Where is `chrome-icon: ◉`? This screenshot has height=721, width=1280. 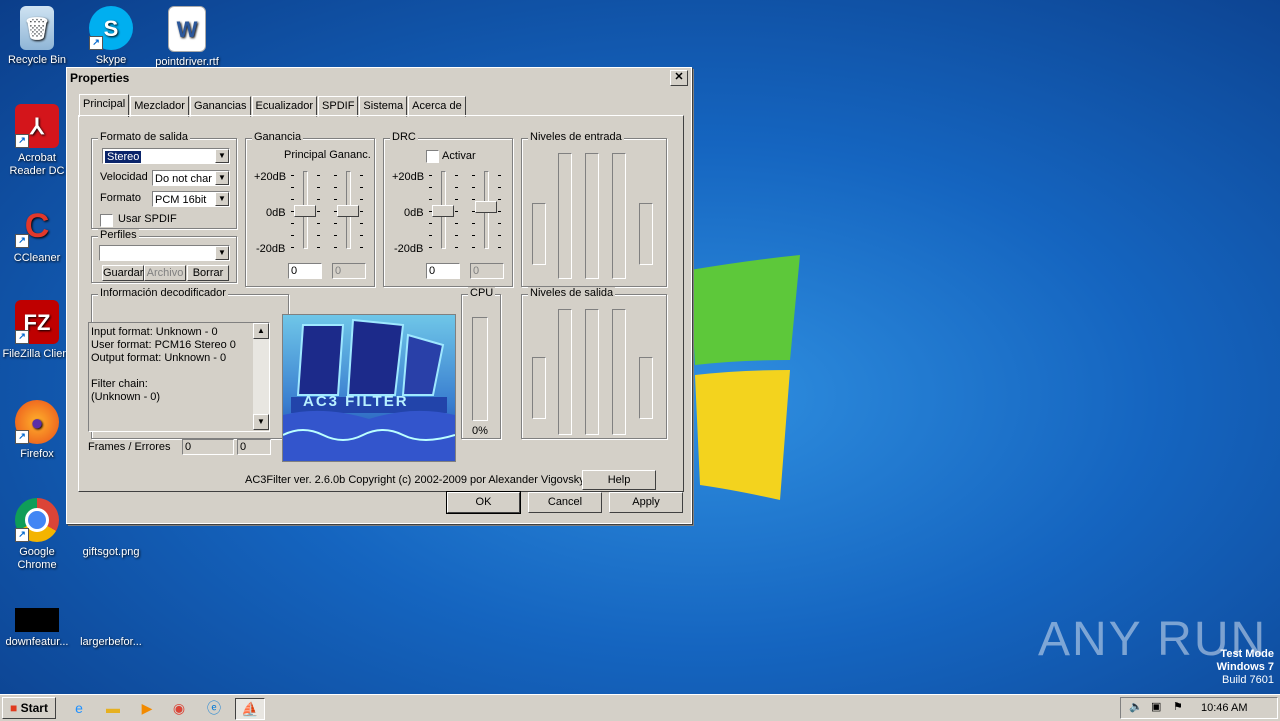
chrome-icon: ◉ is located at coordinates (179, 708).